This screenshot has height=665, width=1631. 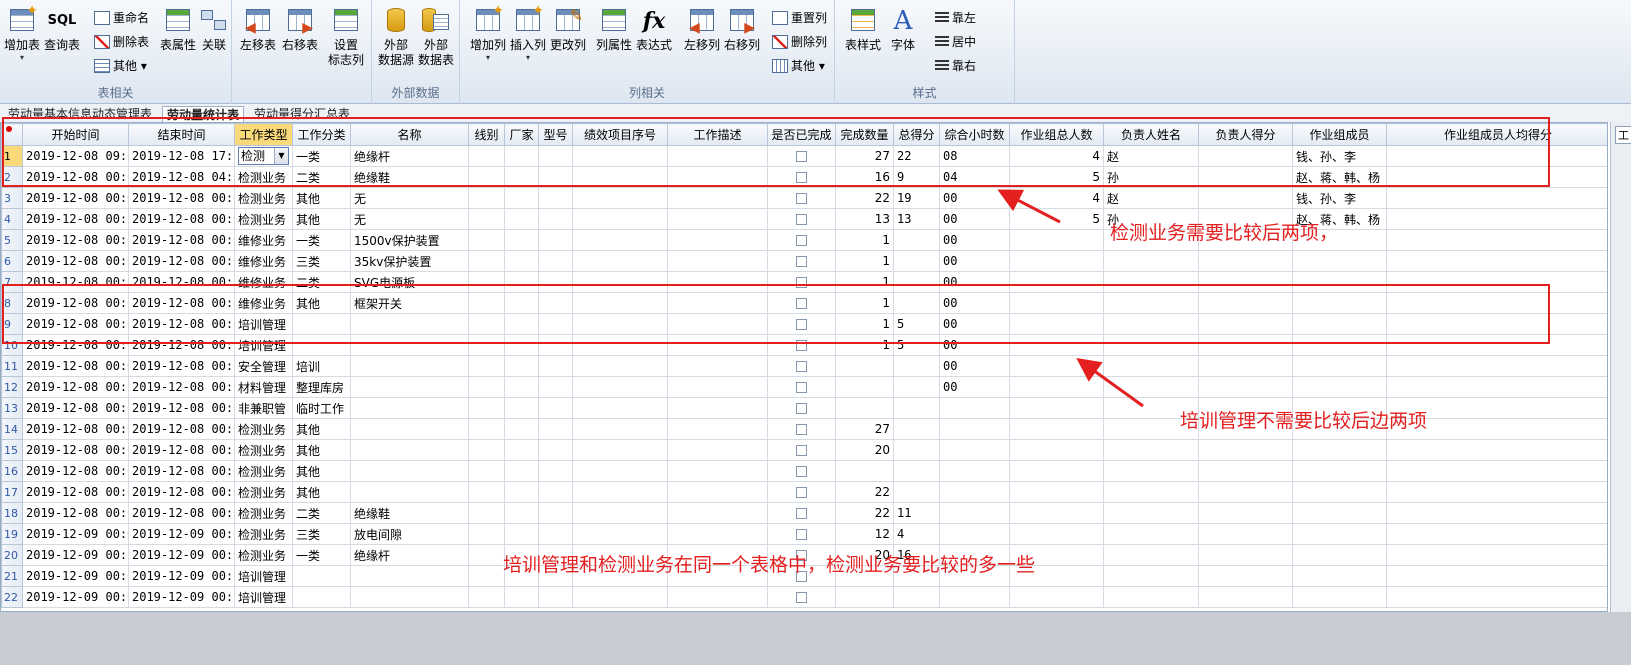 What do you see at coordinates (974, 450) in the screenshot?
I see `cell-hours` at bounding box center [974, 450].